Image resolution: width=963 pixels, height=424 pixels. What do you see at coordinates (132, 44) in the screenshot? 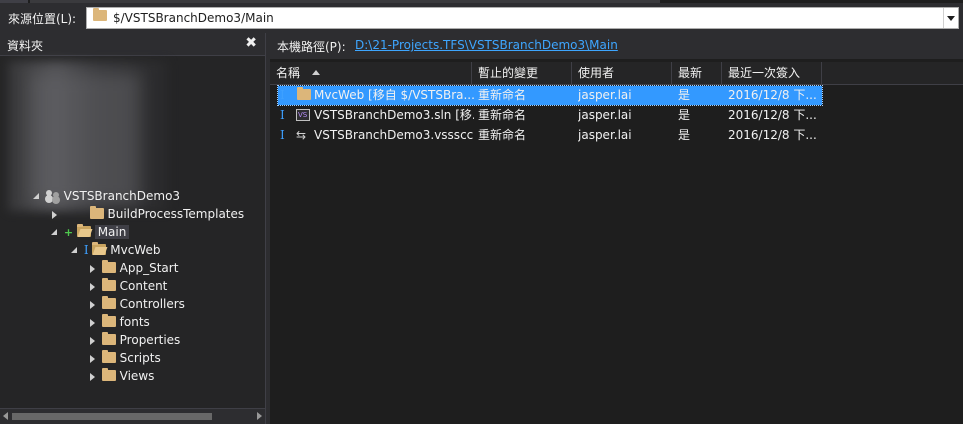
I see `folders-panel-header: 資料夾 ✖` at bounding box center [132, 44].